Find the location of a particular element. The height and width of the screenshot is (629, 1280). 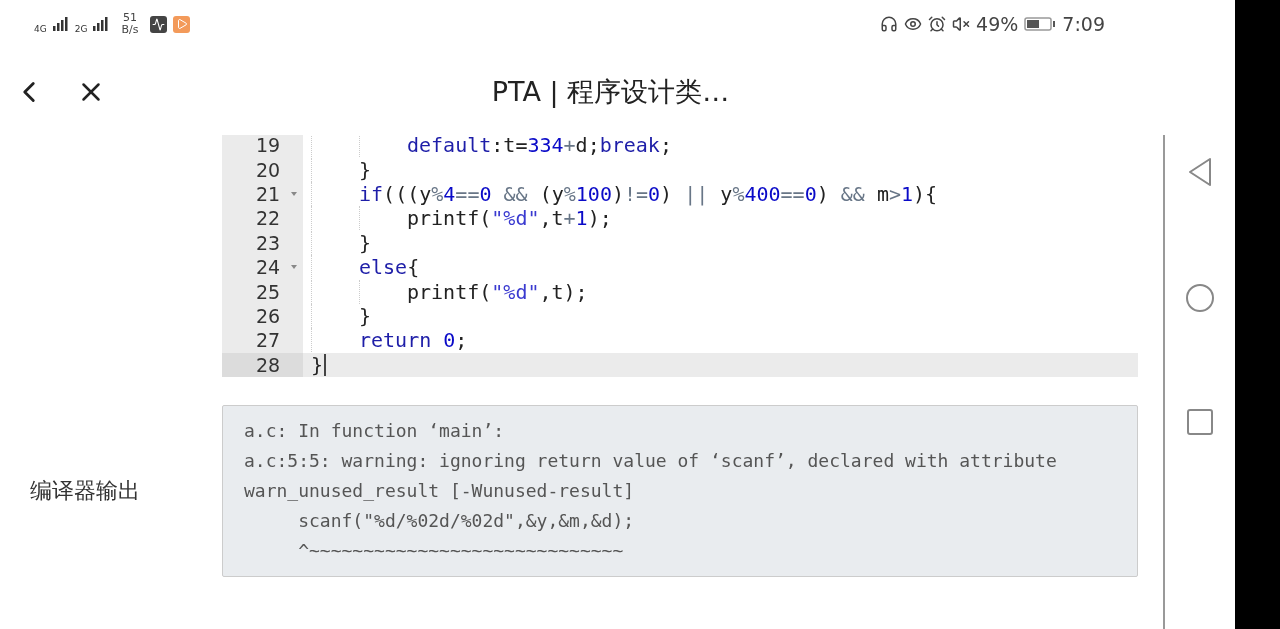

speed-value: 51 is located at coordinates (129, 18).